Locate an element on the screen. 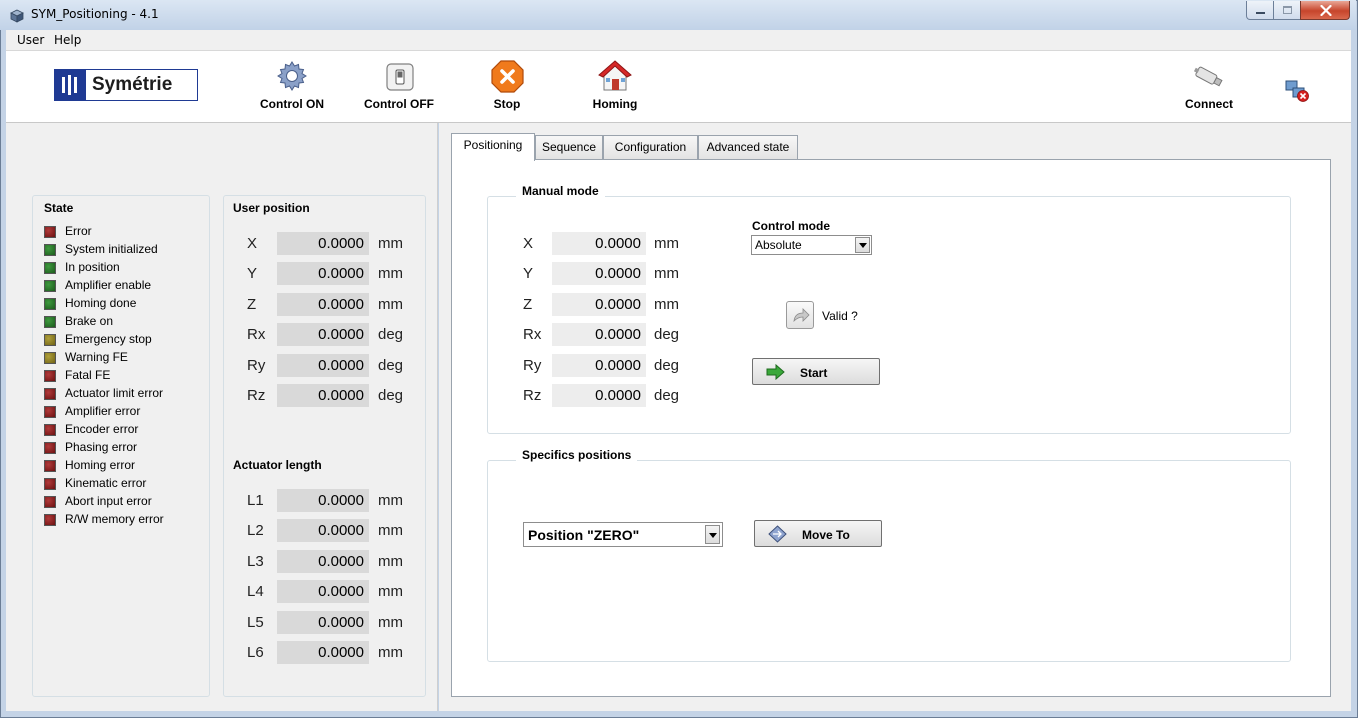  power-switch-icon is located at coordinates (400, 77).